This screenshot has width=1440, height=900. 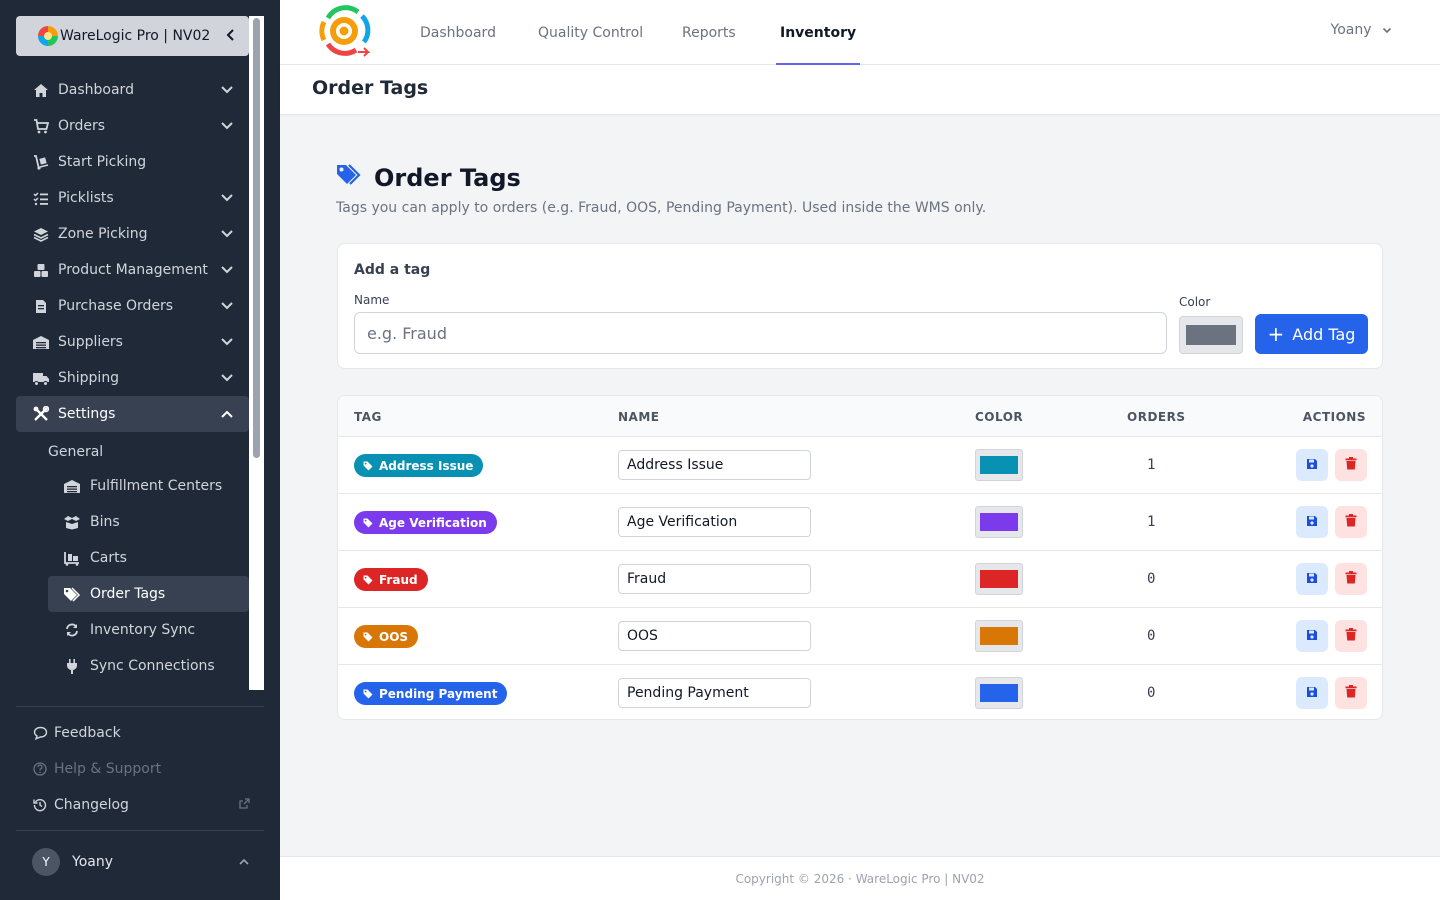 I want to click on orders-count: 0, so click(x=1151, y=636).